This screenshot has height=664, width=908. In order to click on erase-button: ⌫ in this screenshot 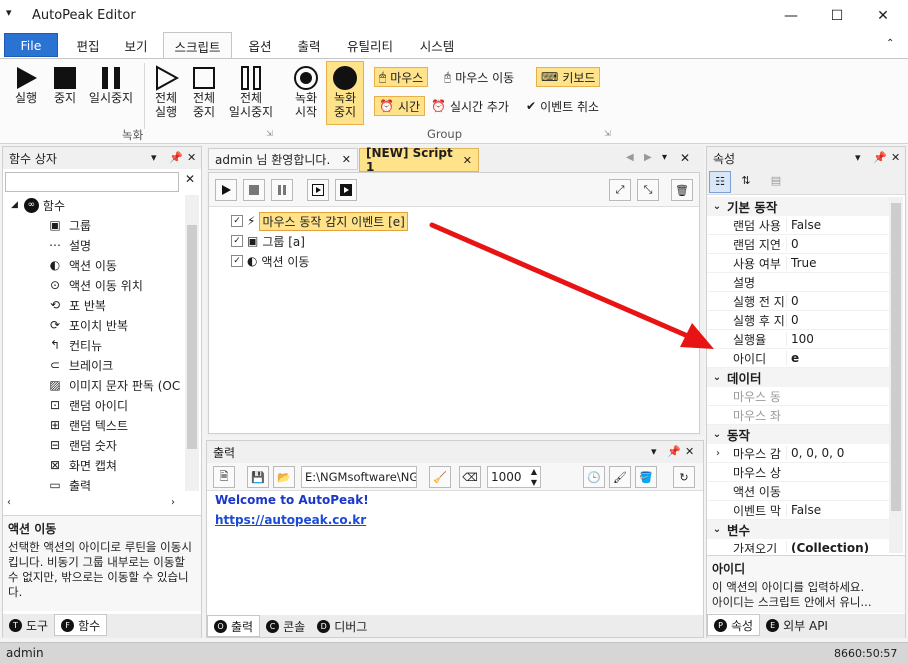, I will do `click(470, 477)`.